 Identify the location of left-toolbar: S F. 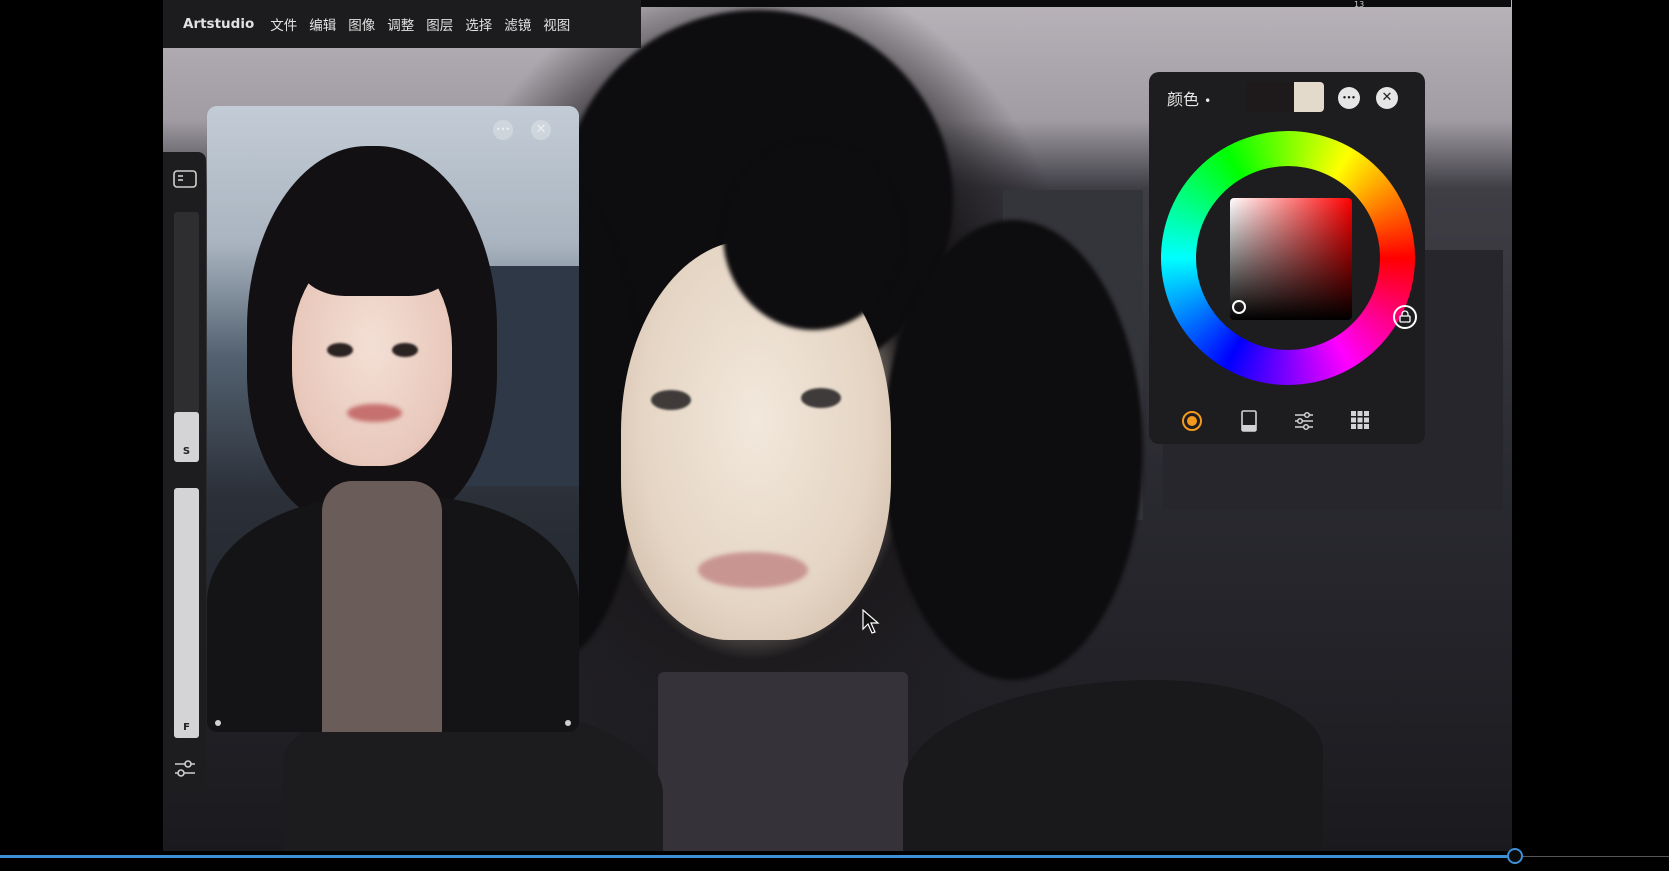
(184, 473).